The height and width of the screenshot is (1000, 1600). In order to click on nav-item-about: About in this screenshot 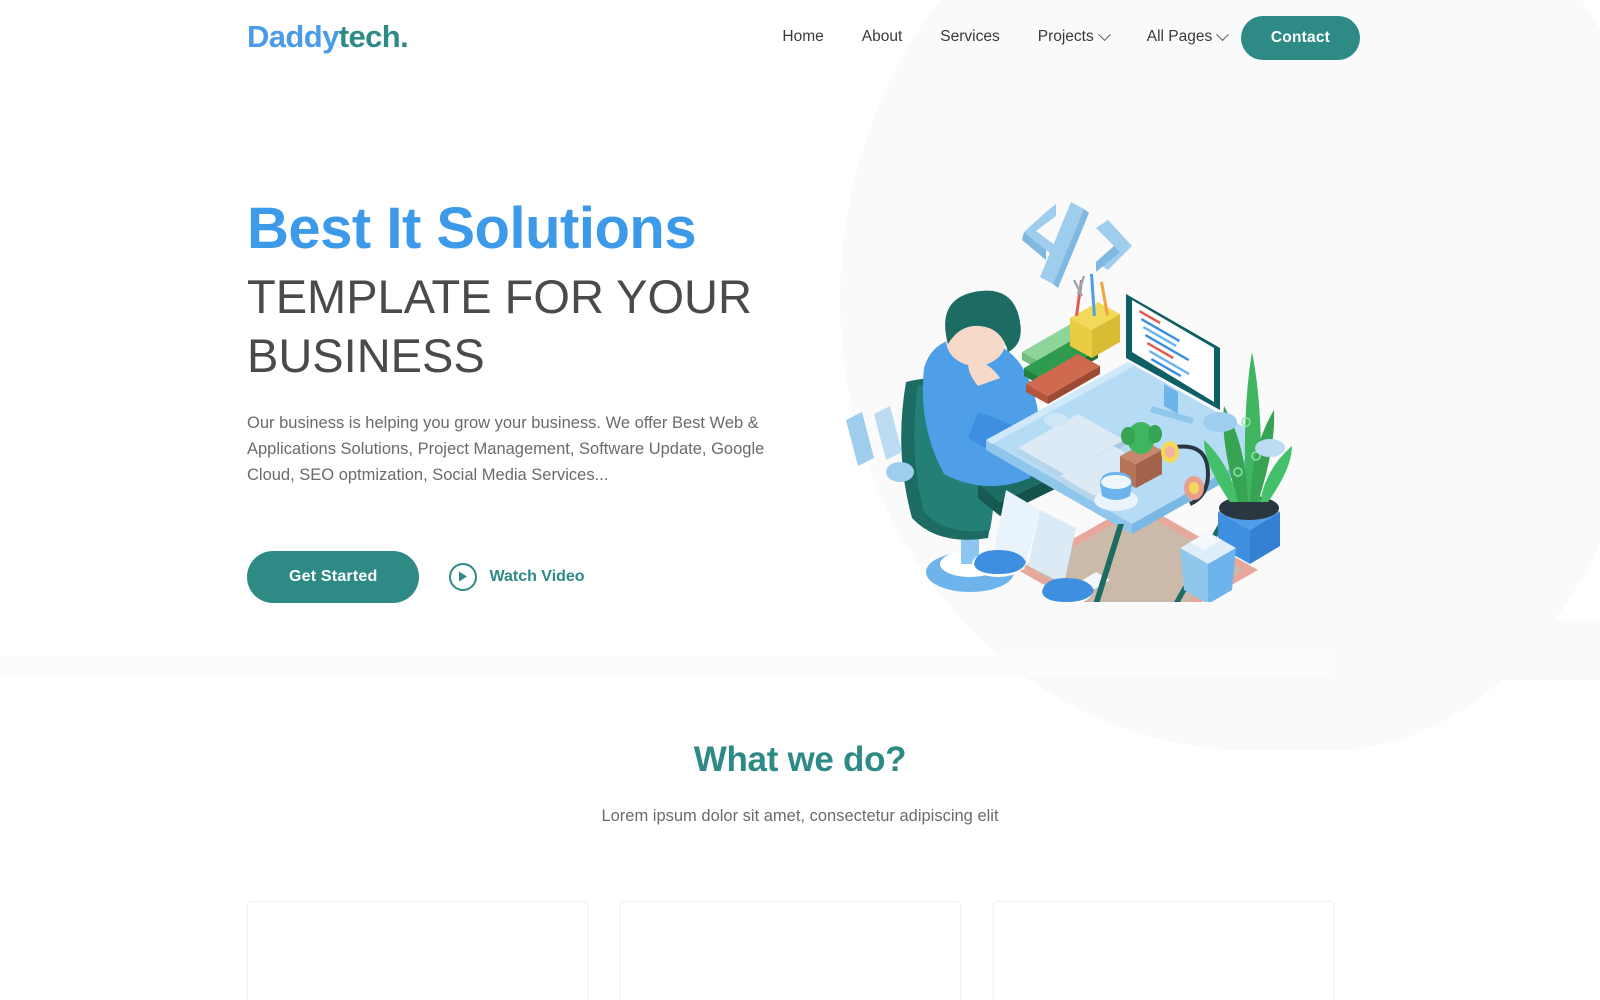, I will do `click(882, 37)`.